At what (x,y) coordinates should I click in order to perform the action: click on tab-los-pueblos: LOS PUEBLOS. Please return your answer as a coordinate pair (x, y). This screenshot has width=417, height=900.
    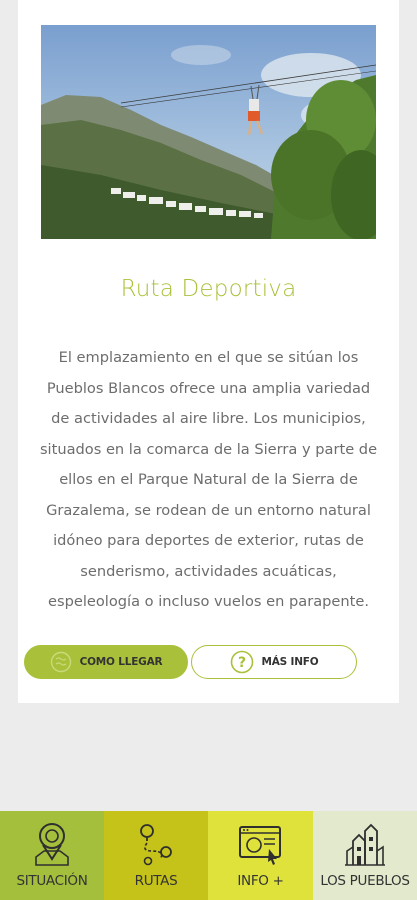
    Looking at the image, I should click on (365, 855).